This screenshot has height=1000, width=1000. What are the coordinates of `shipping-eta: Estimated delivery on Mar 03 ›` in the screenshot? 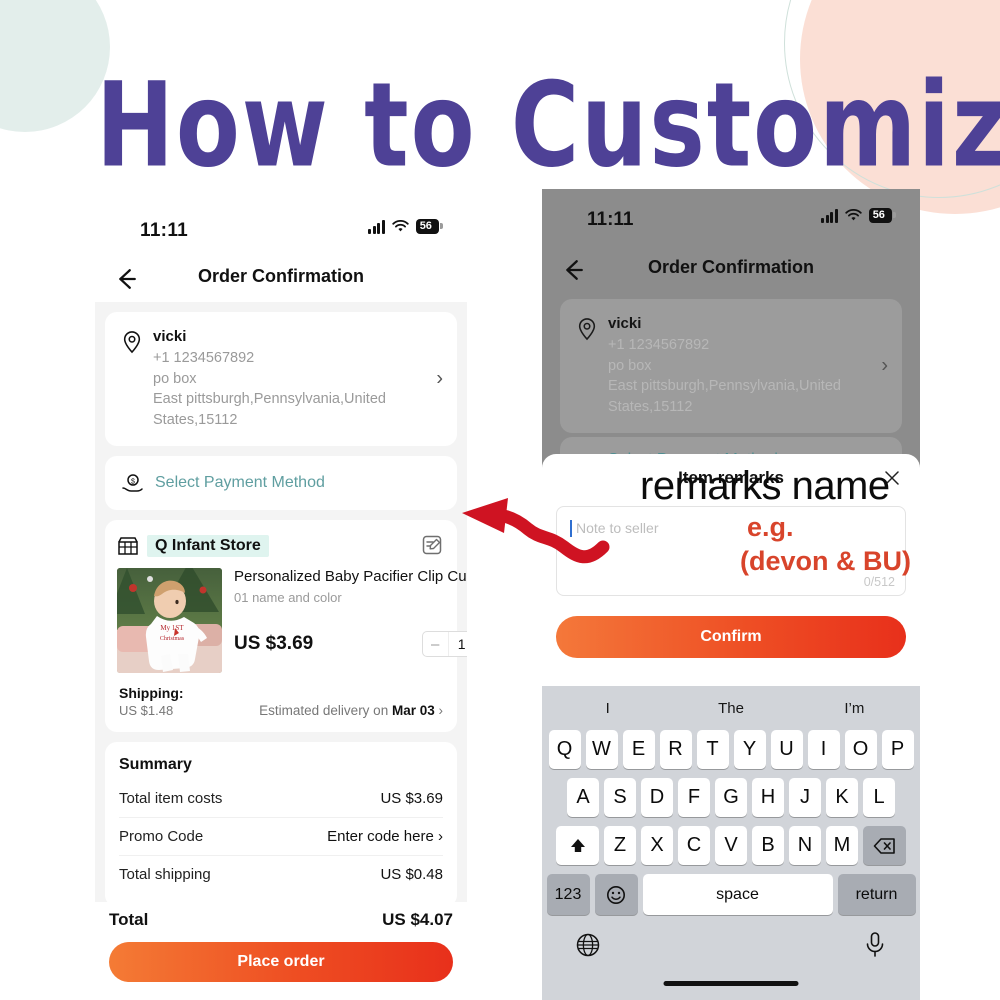 It's located at (351, 711).